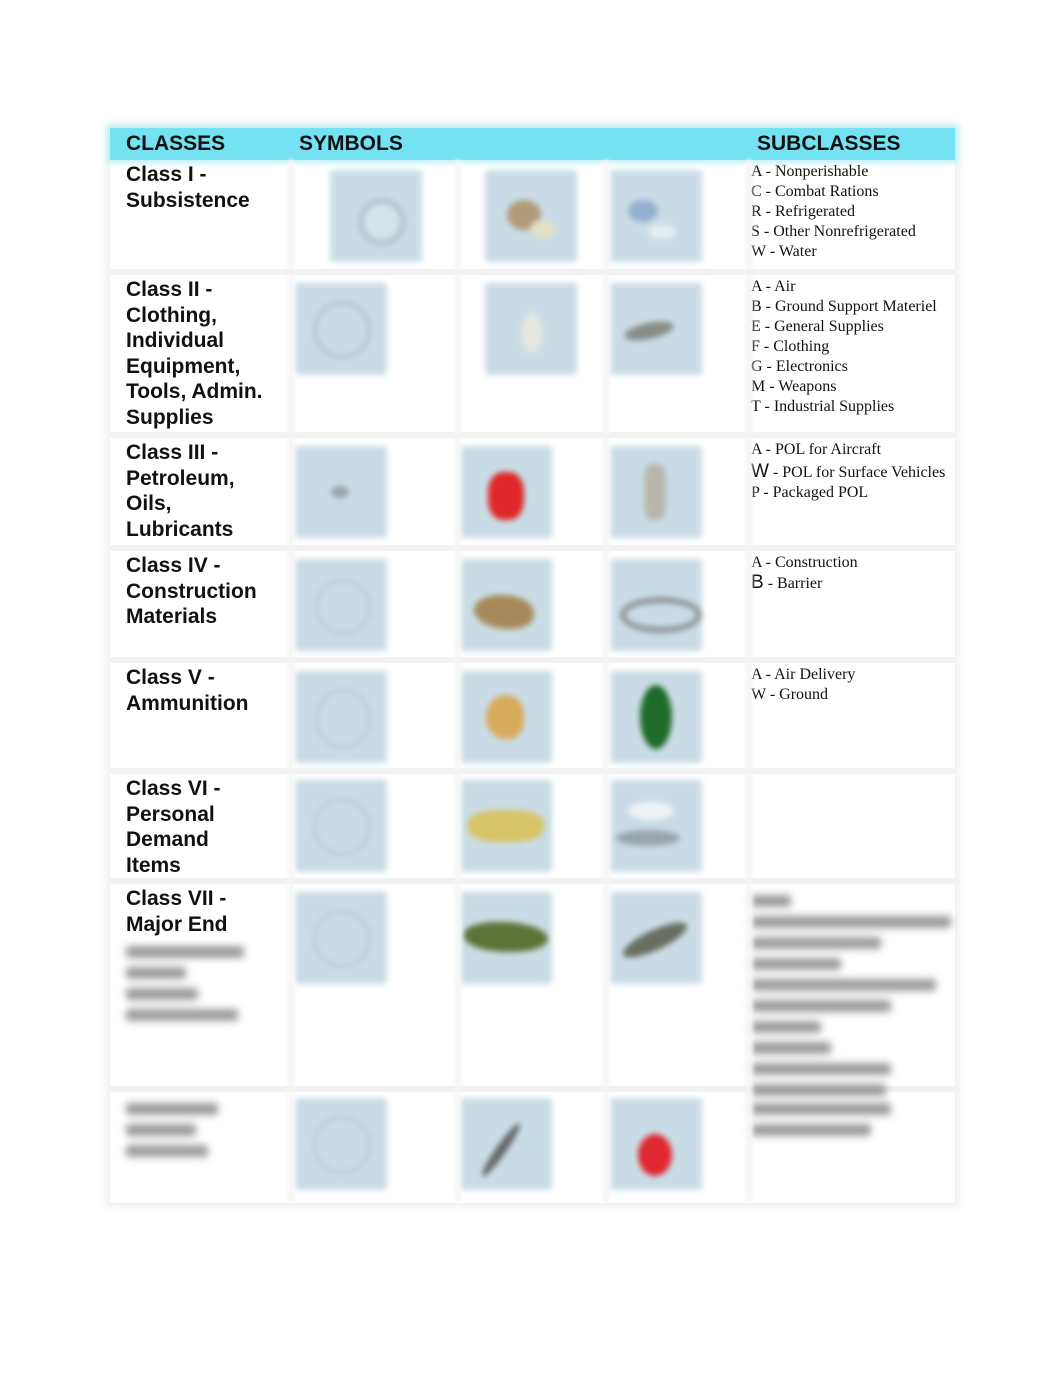  I want to click on class-name-line: Class I -, so click(166, 174).